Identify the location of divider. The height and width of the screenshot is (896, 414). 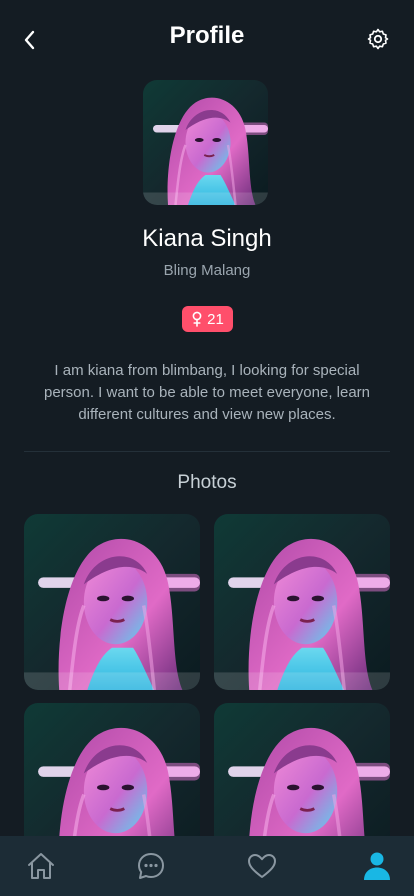
(207, 451).